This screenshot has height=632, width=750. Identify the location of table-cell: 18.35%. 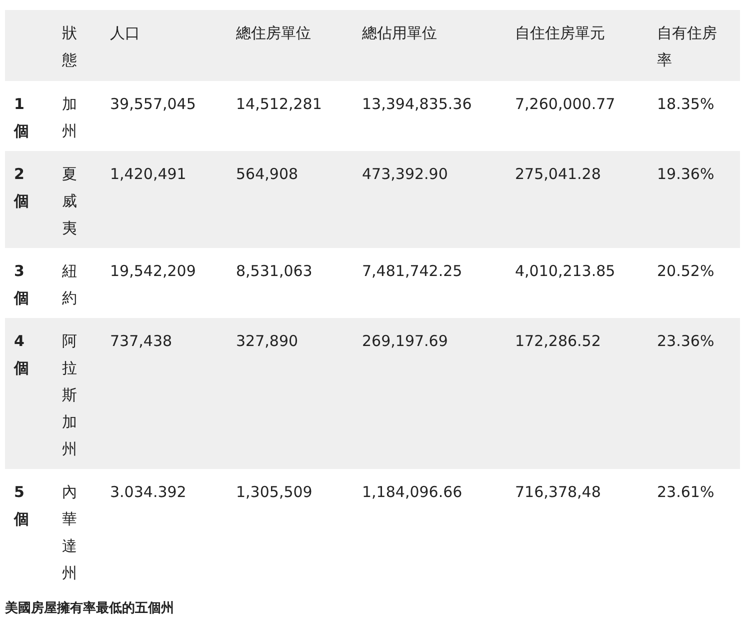
(685, 104).